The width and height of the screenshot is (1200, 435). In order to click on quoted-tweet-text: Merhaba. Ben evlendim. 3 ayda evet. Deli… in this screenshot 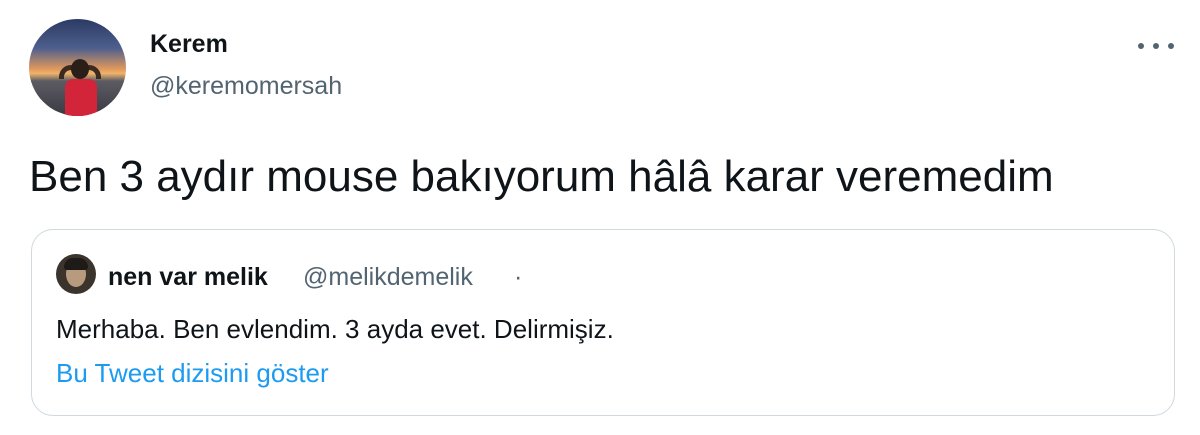, I will do `click(335, 329)`.